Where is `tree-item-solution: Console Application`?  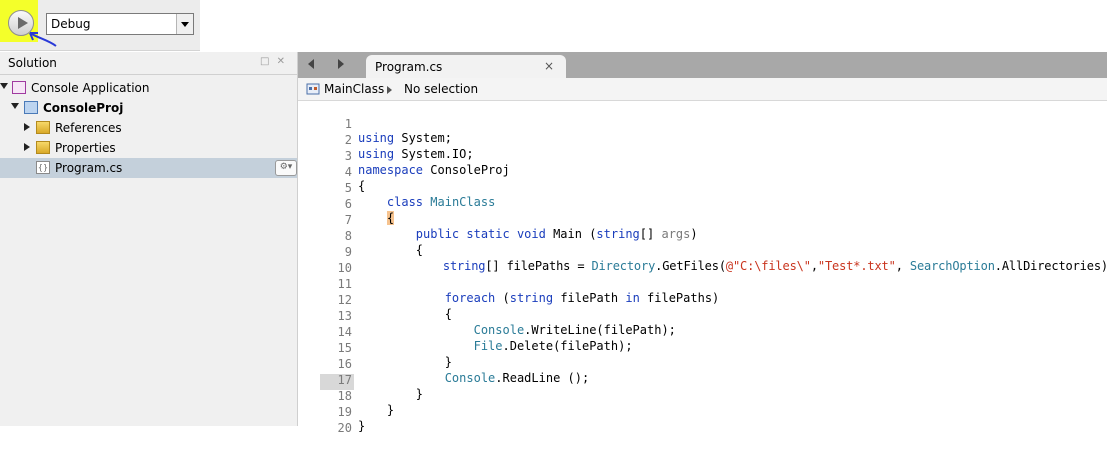
tree-item-solution: Console Application is located at coordinates (148, 88).